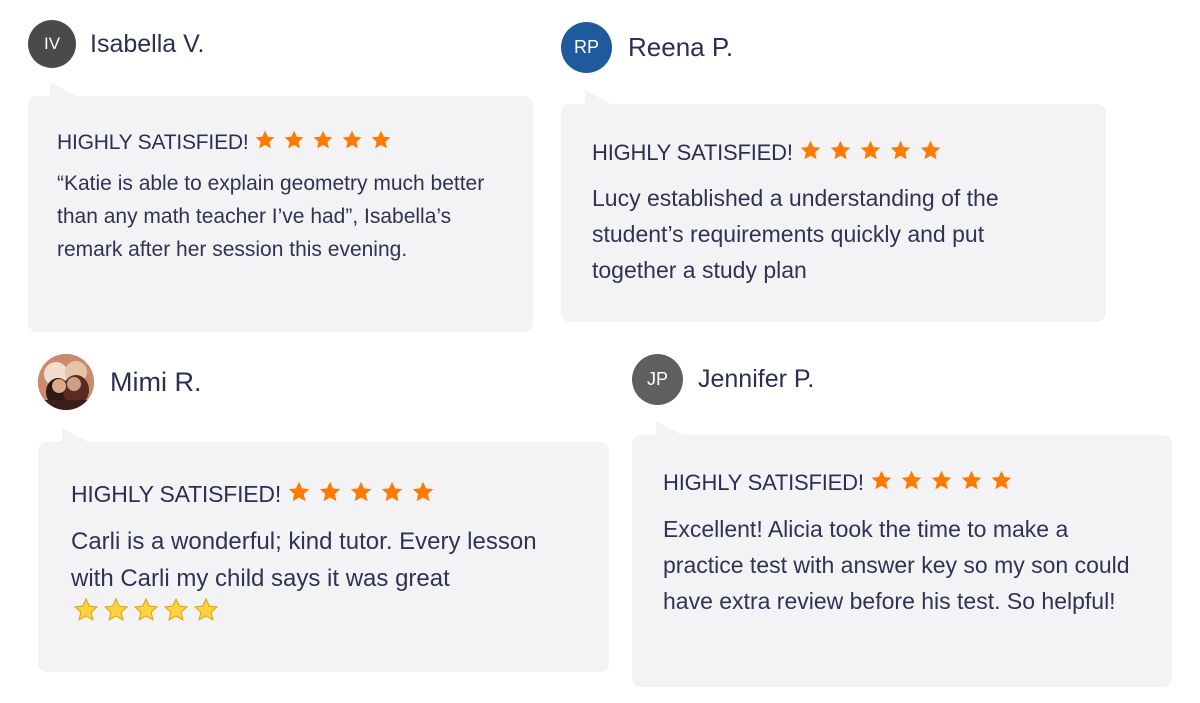 Image resolution: width=1200 pixels, height=703 pixels. I want to click on avatar-initials: IV, so click(52, 43).